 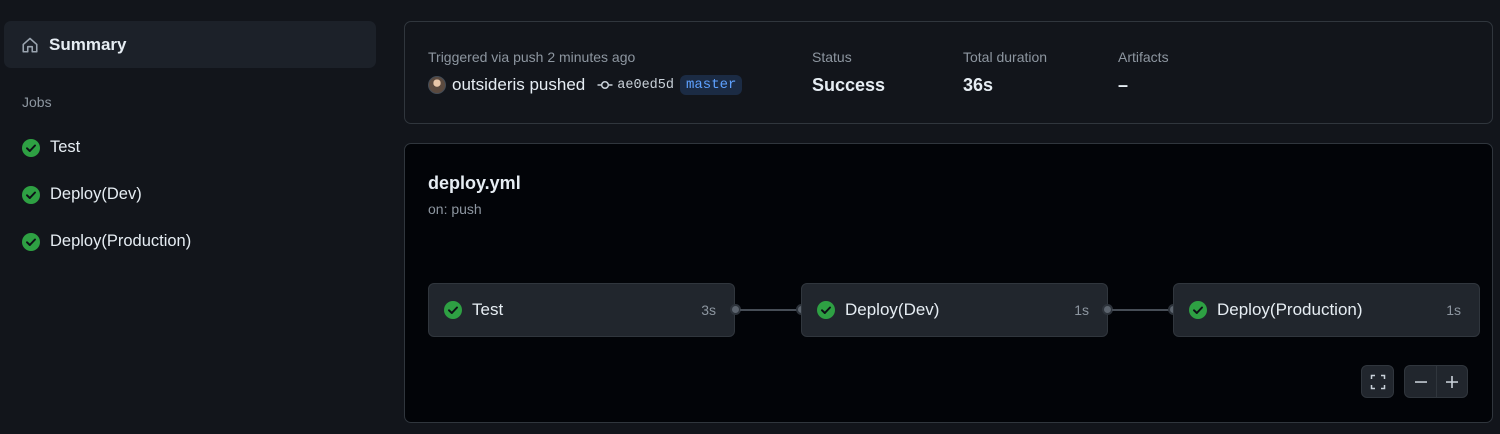 What do you see at coordinates (849, 85) in the screenshot?
I see `status-value: Success` at bounding box center [849, 85].